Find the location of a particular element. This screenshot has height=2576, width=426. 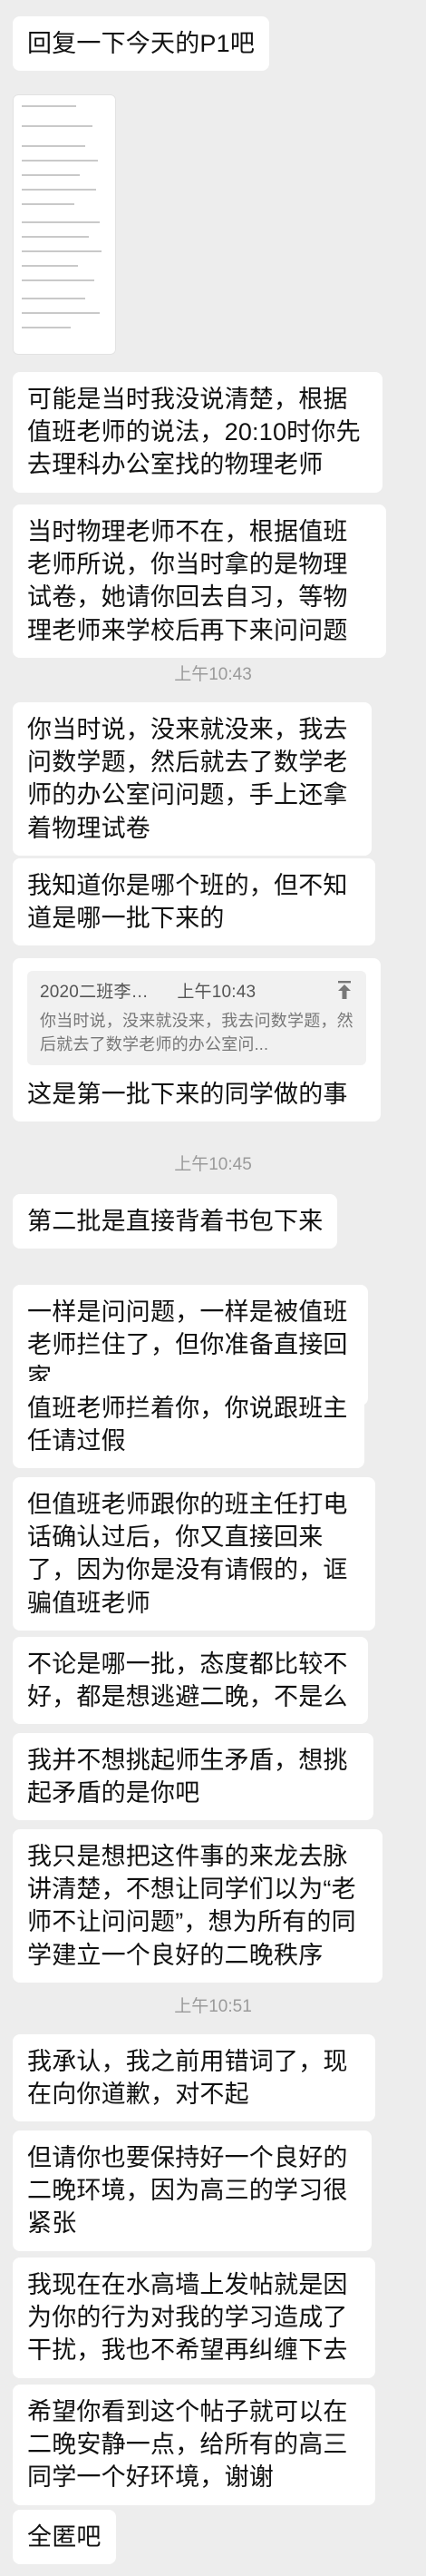

message-text: 这是第一批下来的同学做的事 is located at coordinates (187, 1094).